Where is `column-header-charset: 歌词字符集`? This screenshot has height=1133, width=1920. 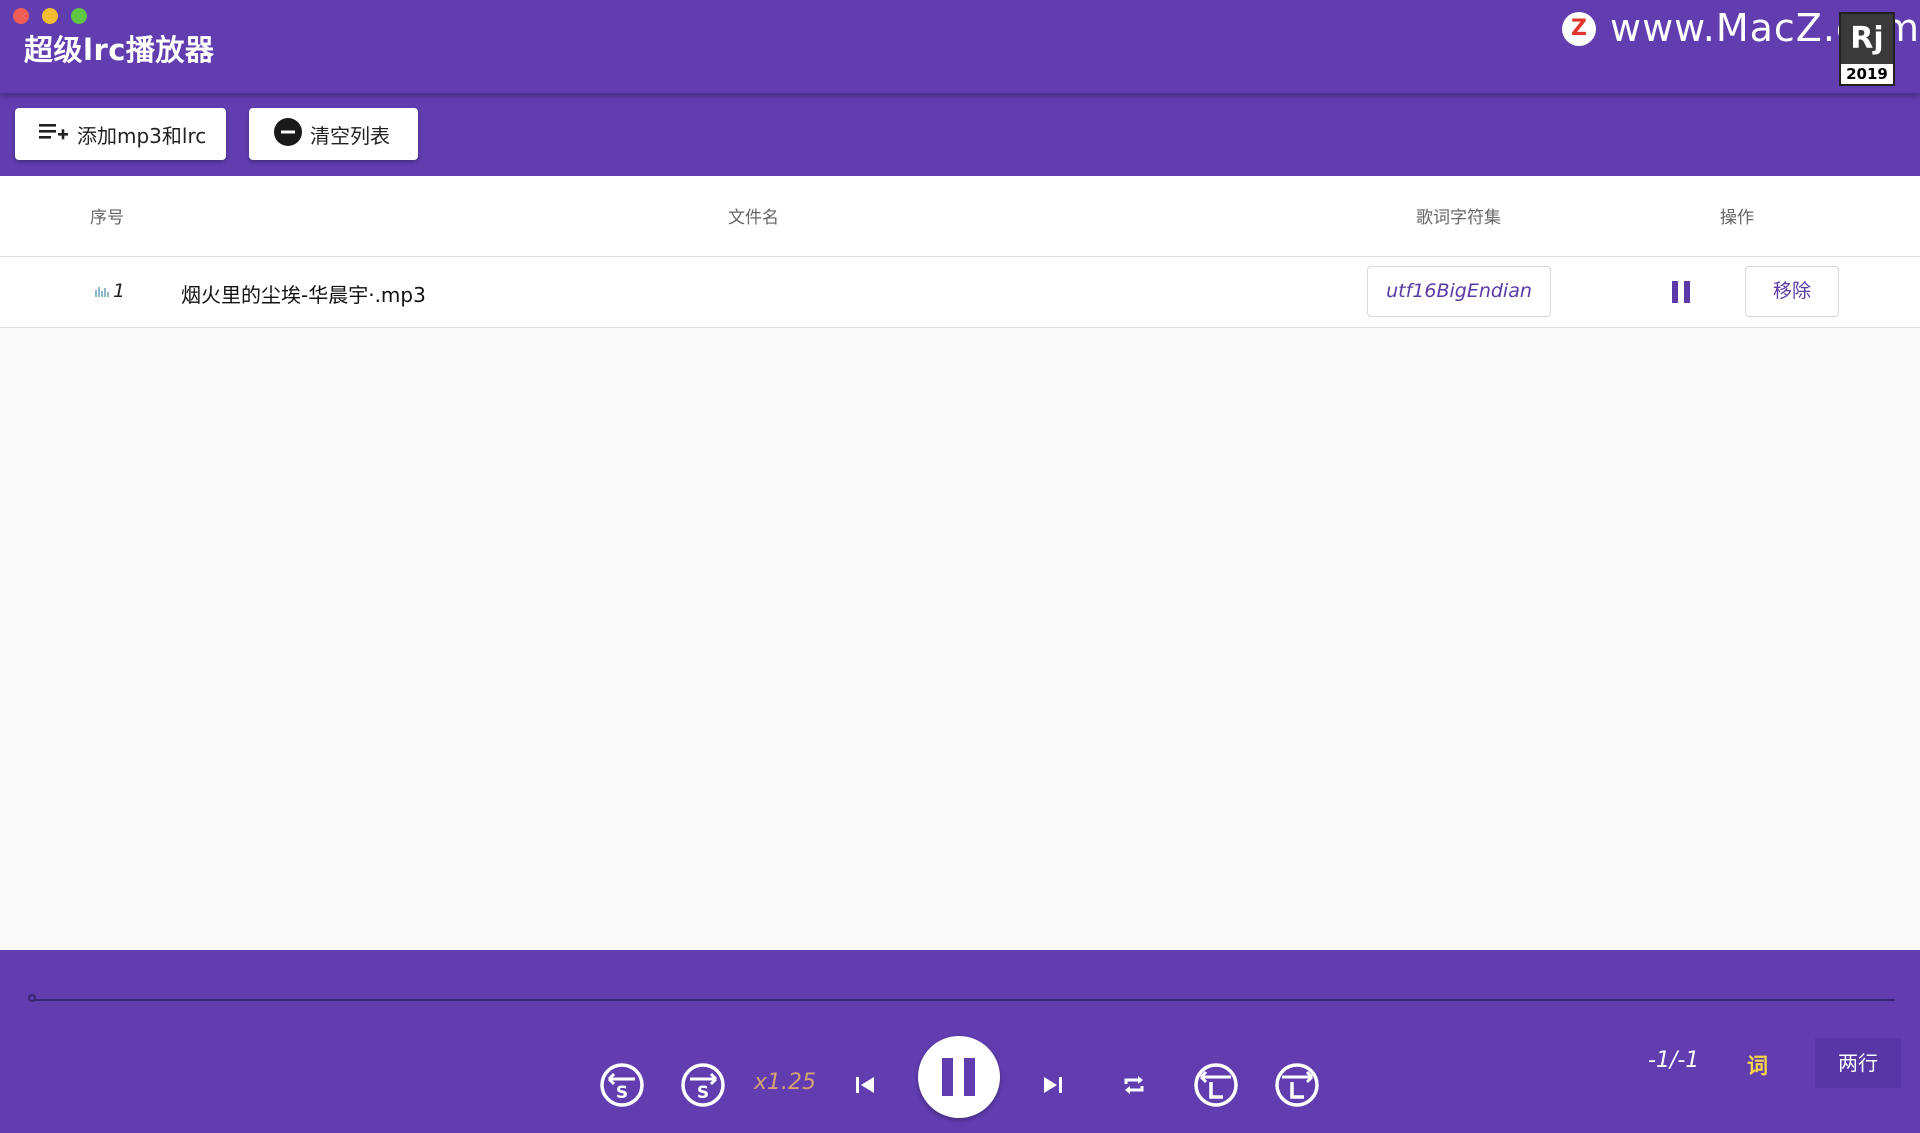 column-header-charset: 歌词字符集 is located at coordinates (1458, 218).